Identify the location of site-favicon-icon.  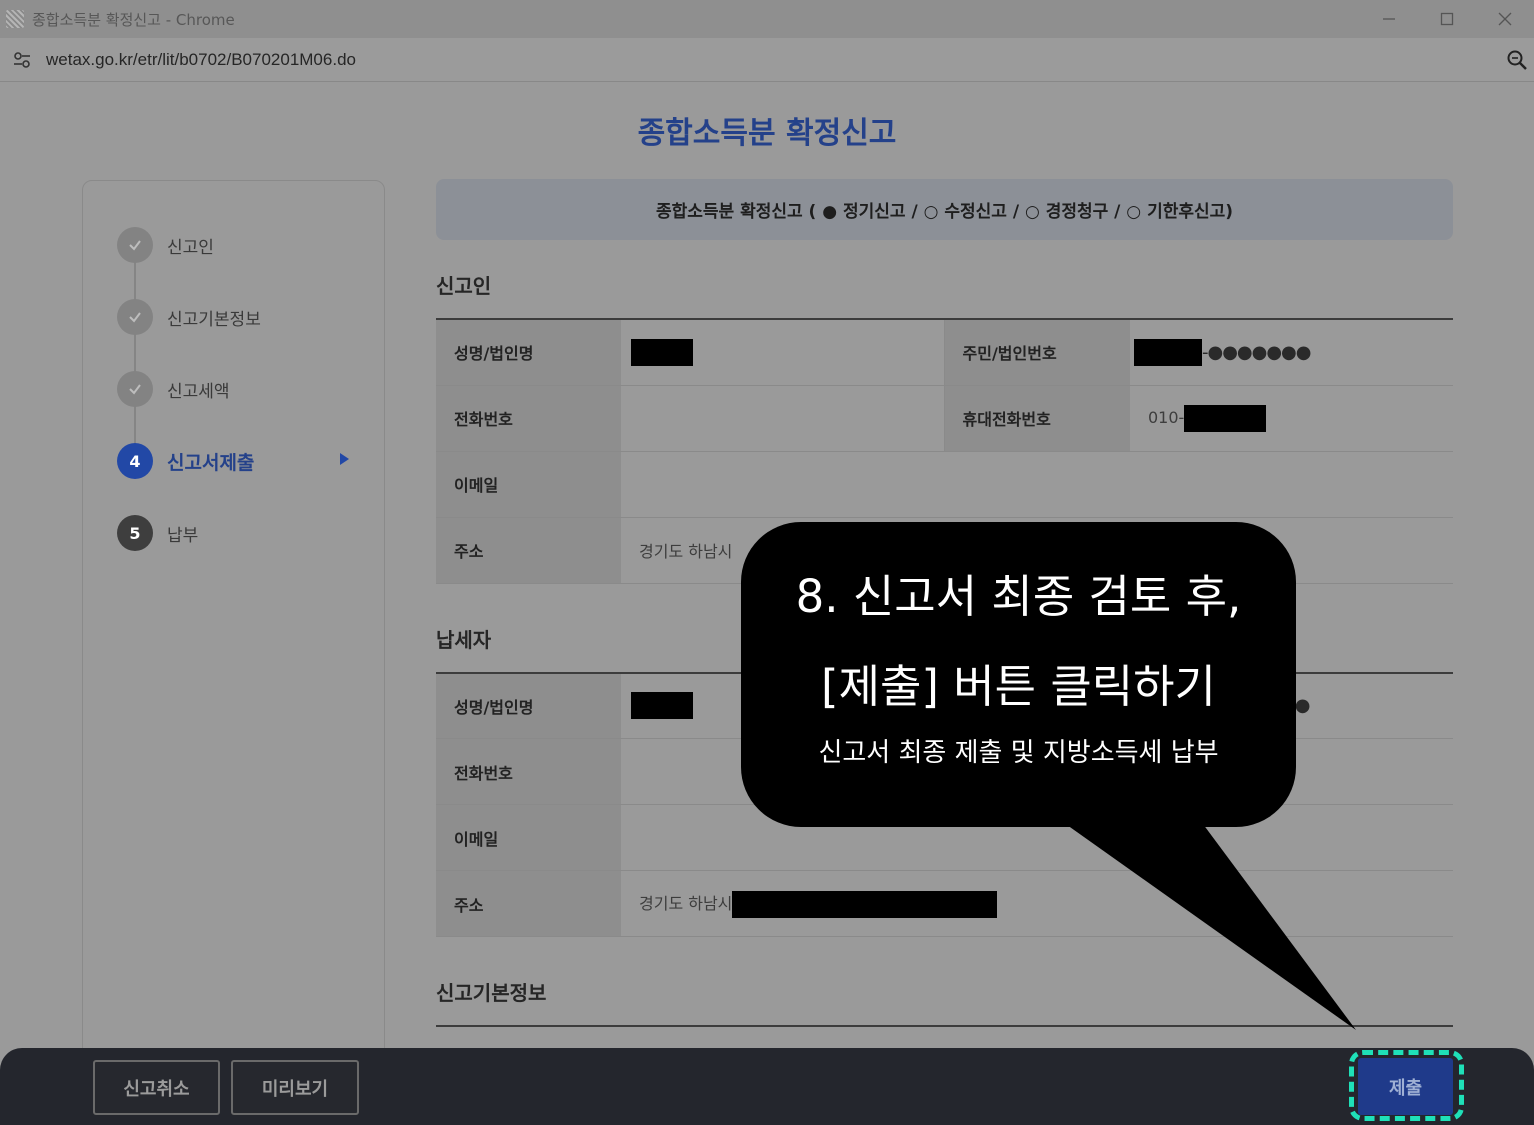
(15, 19).